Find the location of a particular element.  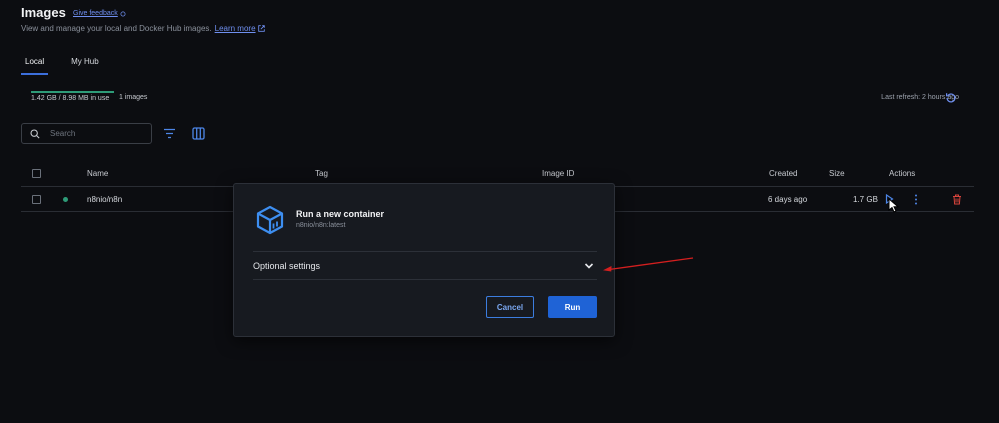

dialog-image-tag: n8nio/n8n:latest is located at coordinates (321, 225).